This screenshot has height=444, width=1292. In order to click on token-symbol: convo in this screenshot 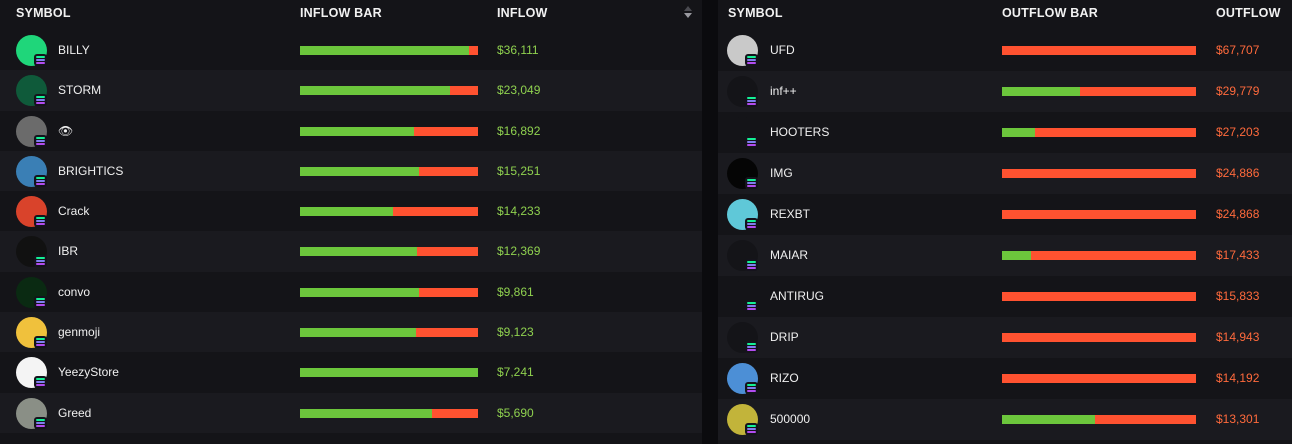, I will do `click(74, 292)`.